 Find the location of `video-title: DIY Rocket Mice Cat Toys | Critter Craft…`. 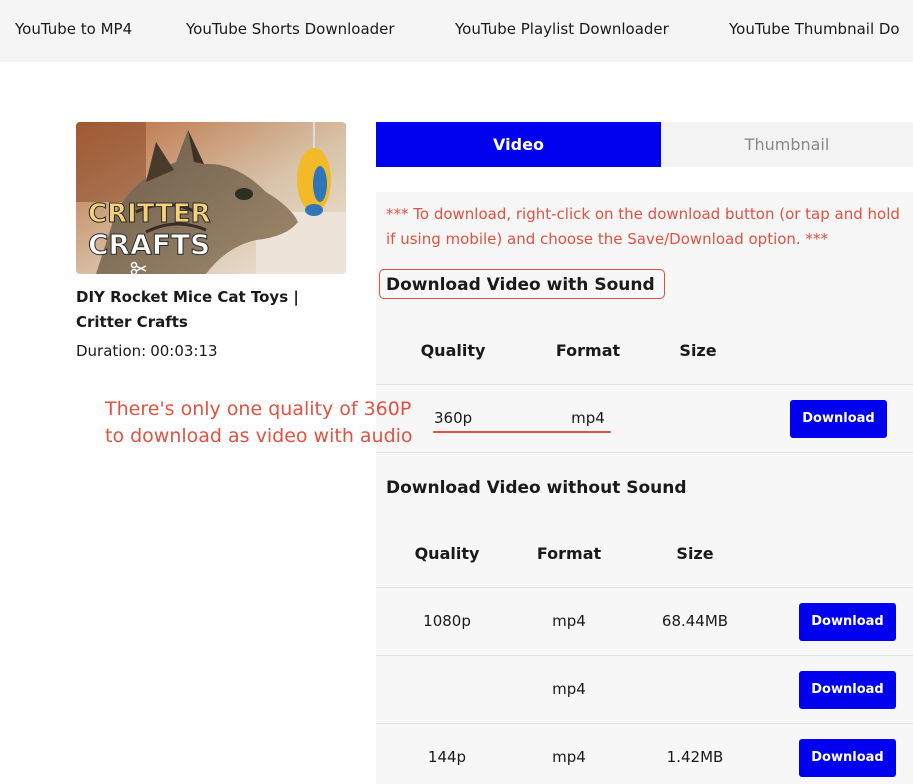

video-title: DIY Rocket Mice Cat Toys | Critter Craft… is located at coordinates (187, 309).